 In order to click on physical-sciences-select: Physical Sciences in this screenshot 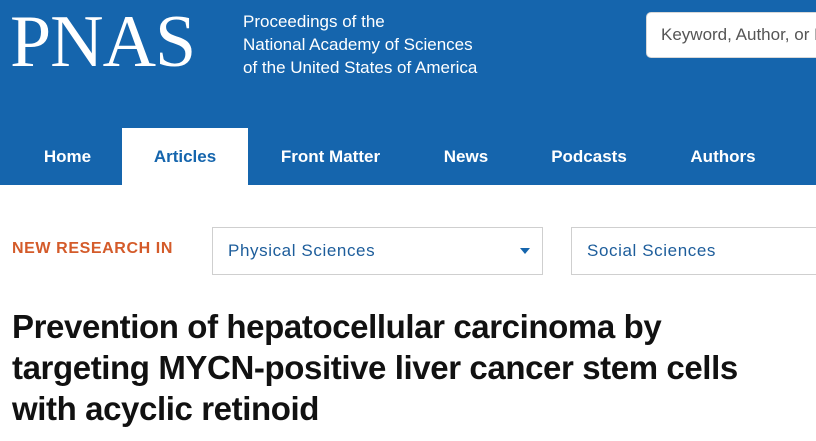, I will do `click(377, 251)`.